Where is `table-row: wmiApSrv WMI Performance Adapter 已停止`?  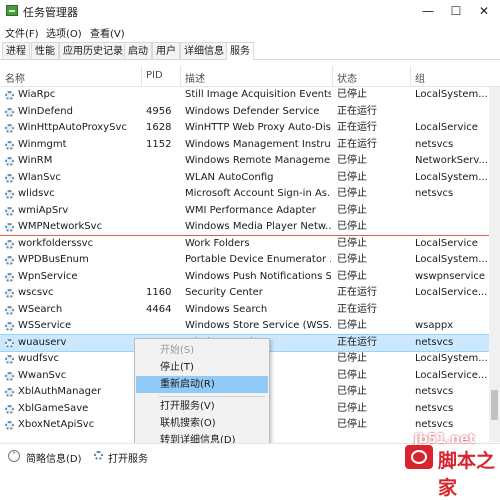
table-row: wmiApSrv WMI Performance Adapter 已停止 is located at coordinates (250, 211).